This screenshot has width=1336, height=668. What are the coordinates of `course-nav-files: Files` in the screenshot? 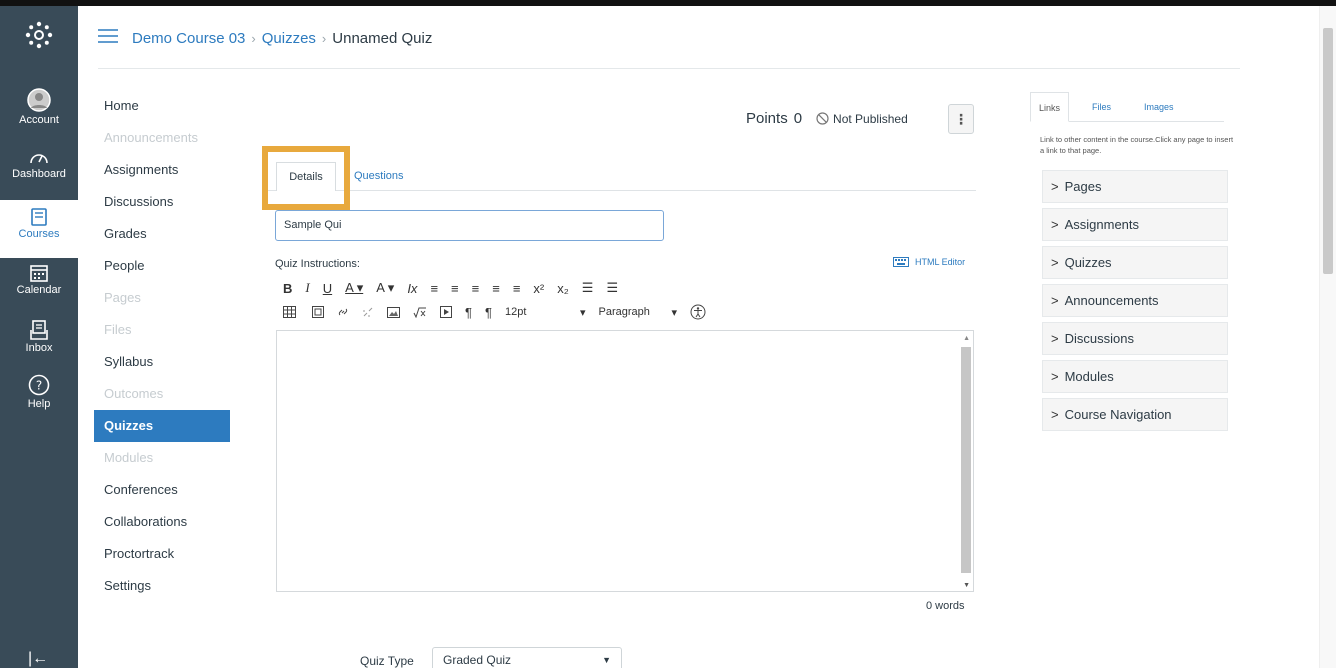 It's located at (164, 330).